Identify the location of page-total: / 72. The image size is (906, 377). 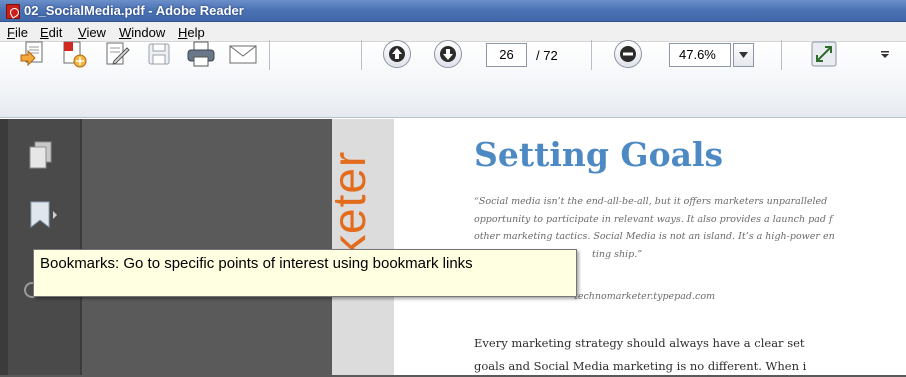
(547, 55).